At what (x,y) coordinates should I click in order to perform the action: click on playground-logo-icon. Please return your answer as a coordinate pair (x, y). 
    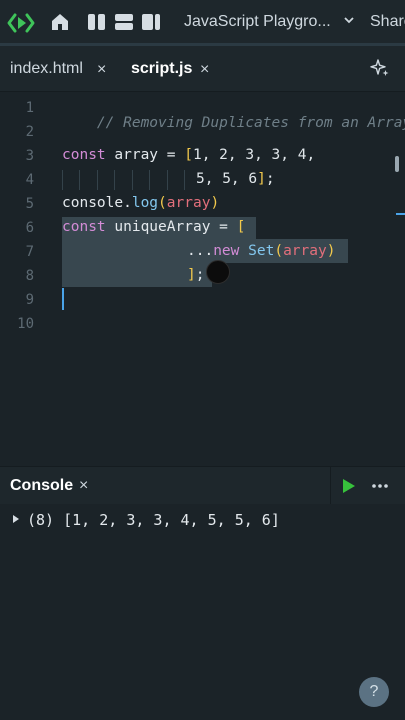
    Looking at the image, I should click on (21, 23).